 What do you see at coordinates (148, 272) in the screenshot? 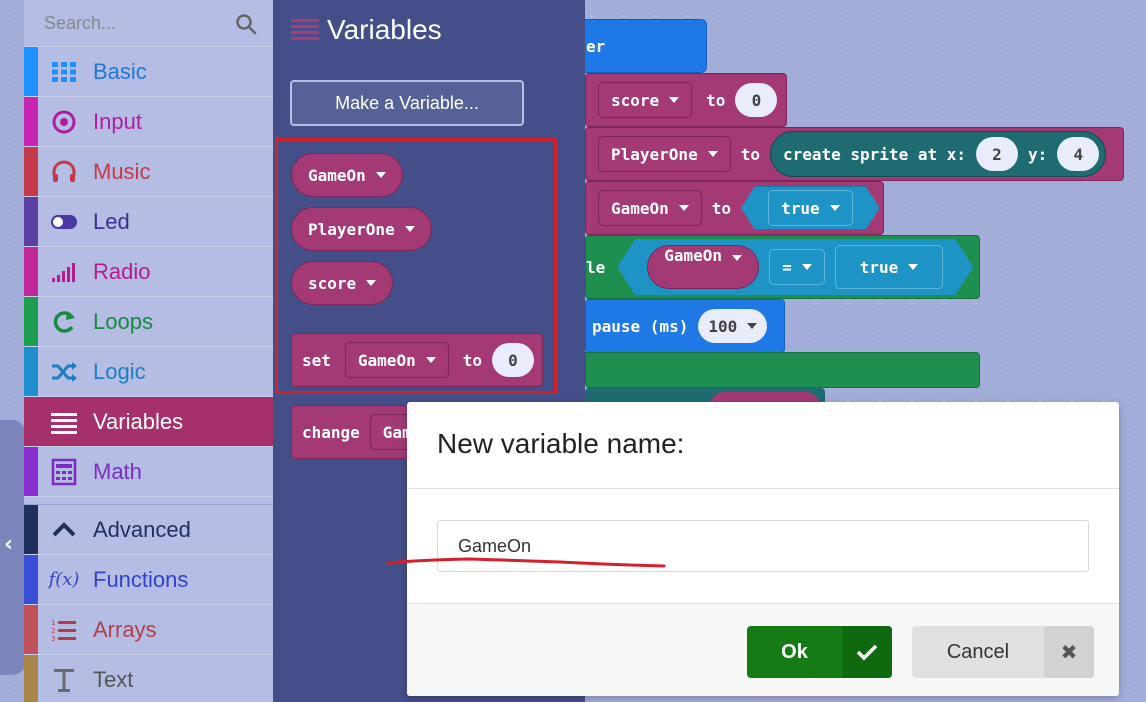
I see `category-radio: Radio` at bounding box center [148, 272].